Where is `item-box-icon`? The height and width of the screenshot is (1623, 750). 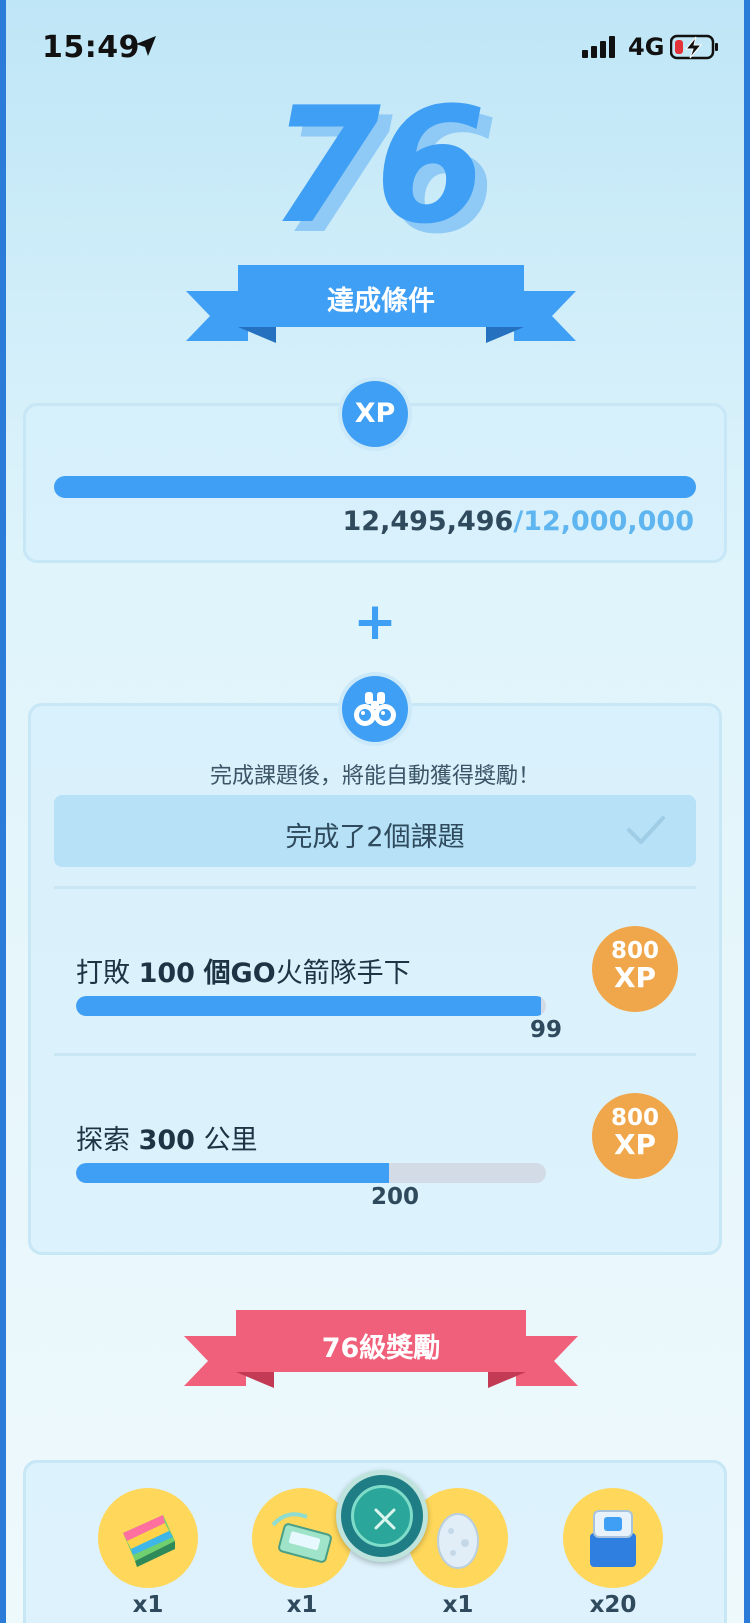 item-box-icon is located at coordinates (613, 1538).